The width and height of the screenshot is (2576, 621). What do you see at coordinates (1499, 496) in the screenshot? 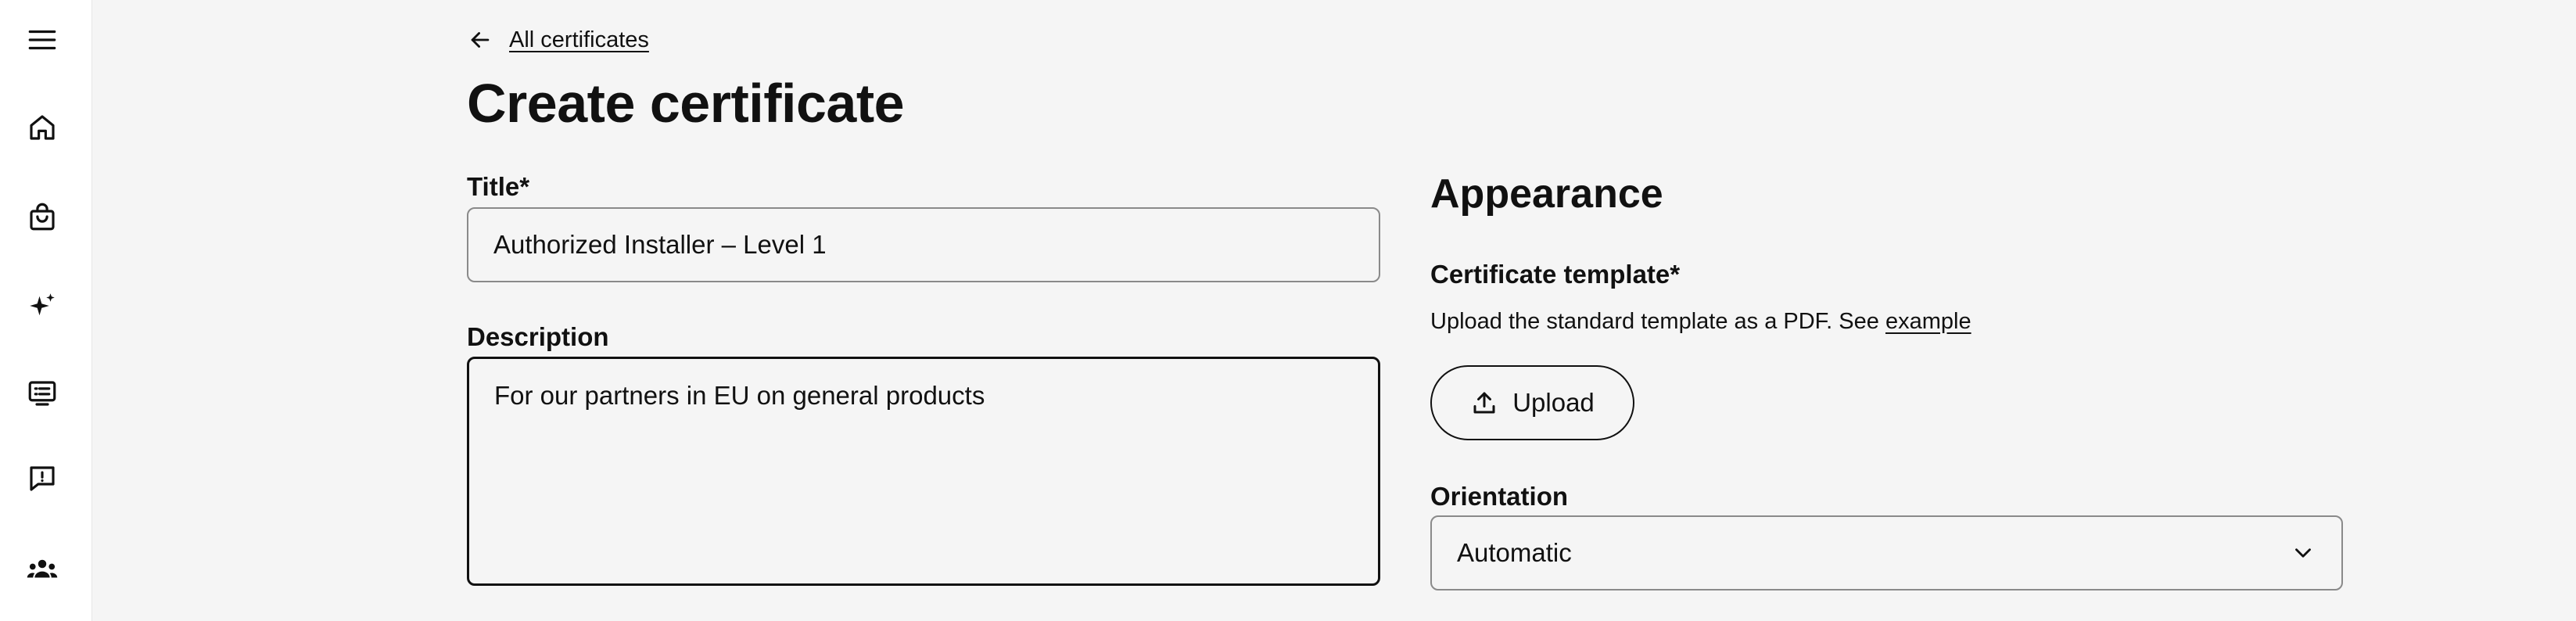
I see `orientation-label: Orientation` at bounding box center [1499, 496].